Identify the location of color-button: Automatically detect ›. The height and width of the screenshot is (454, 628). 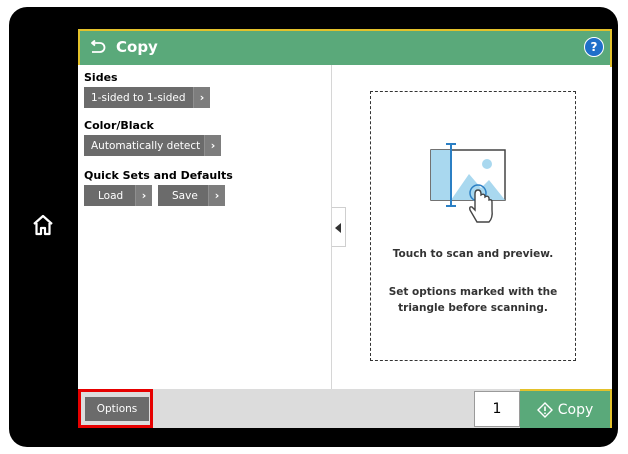
(152, 145).